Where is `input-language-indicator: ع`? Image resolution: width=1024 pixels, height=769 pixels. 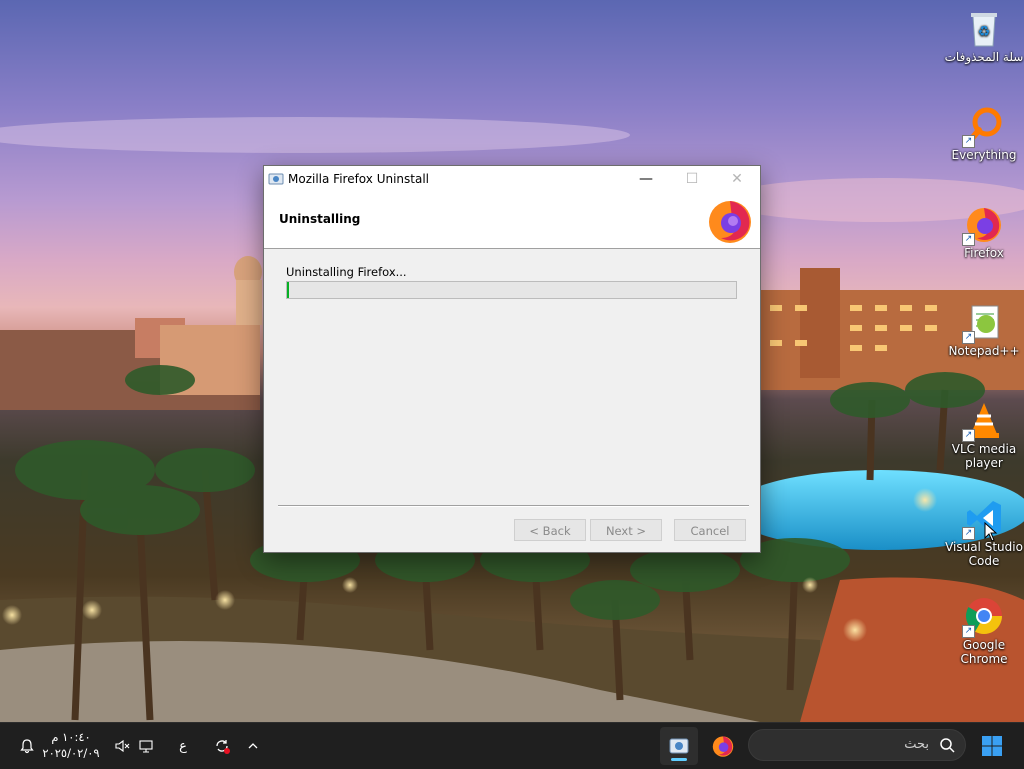 input-language-indicator: ع is located at coordinates (183, 746).